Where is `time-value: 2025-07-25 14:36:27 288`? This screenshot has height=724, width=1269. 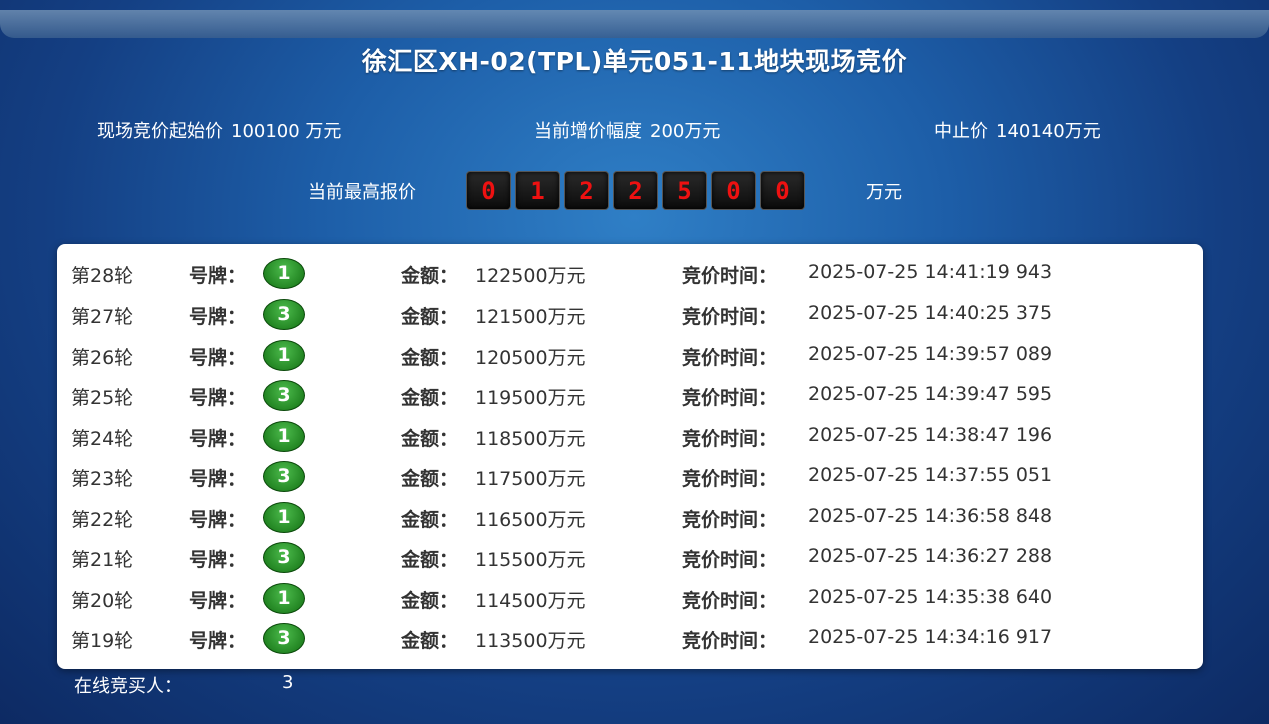
time-value: 2025-07-25 14:36:27 288 is located at coordinates (930, 556).